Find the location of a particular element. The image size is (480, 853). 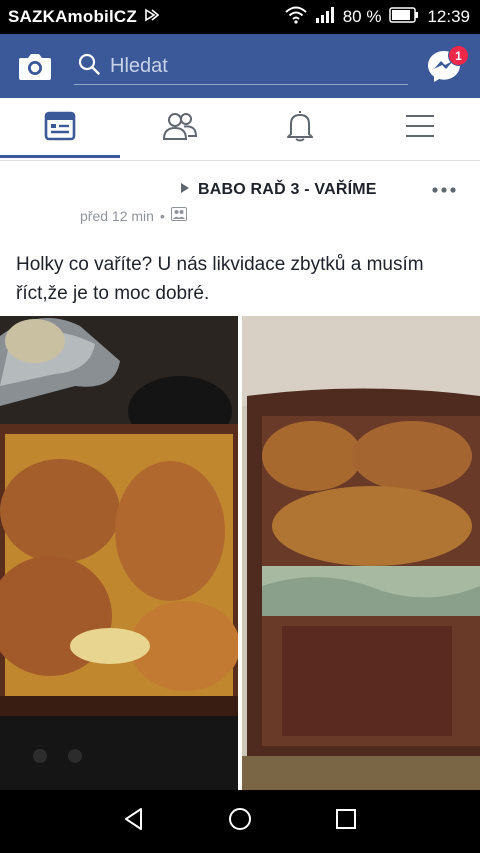

home-button is located at coordinates (240, 821).